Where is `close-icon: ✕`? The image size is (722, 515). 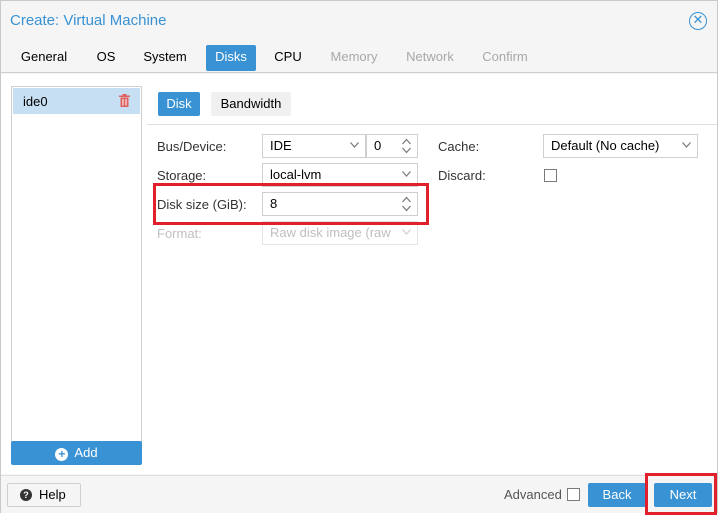 close-icon: ✕ is located at coordinates (698, 21).